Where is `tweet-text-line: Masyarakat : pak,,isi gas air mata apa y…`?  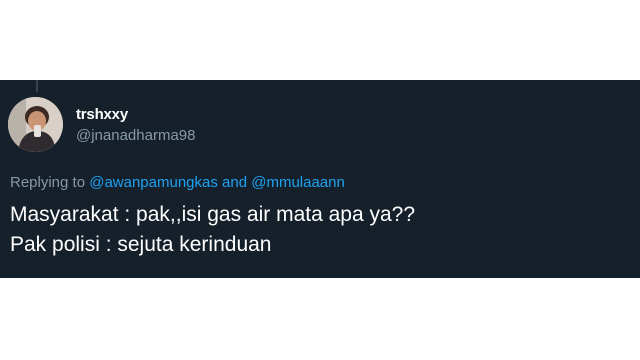 tweet-text-line: Masyarakat : pak,,isi gas air mata apa y… is located at coordinates (213, 214).